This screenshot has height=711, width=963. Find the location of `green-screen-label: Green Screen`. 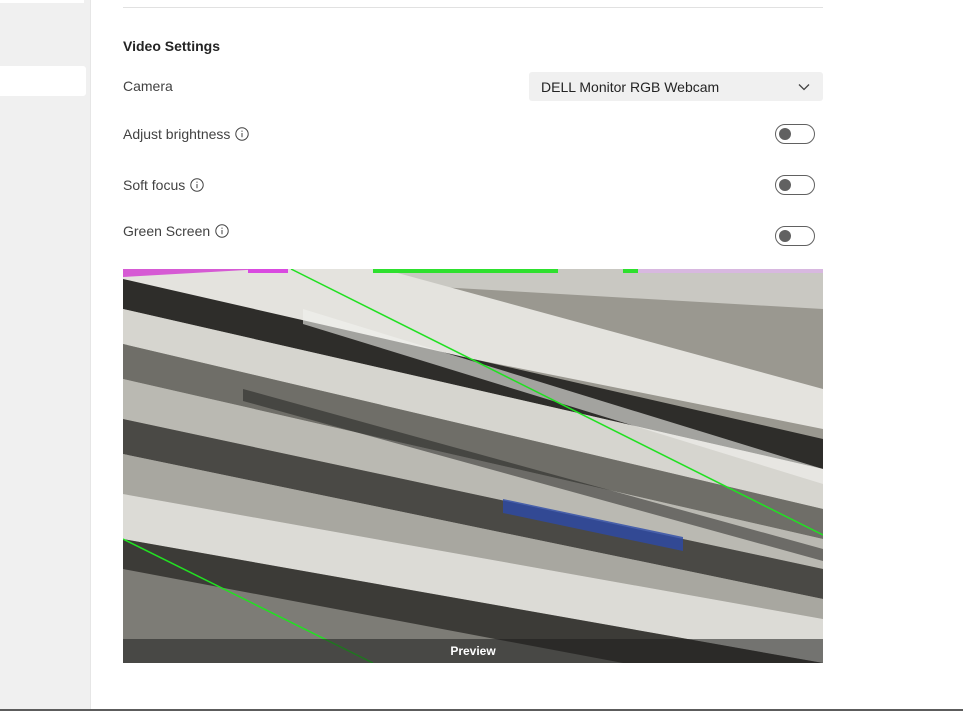

green-screen-label: Green Screen is located at coordinates (176, 231).